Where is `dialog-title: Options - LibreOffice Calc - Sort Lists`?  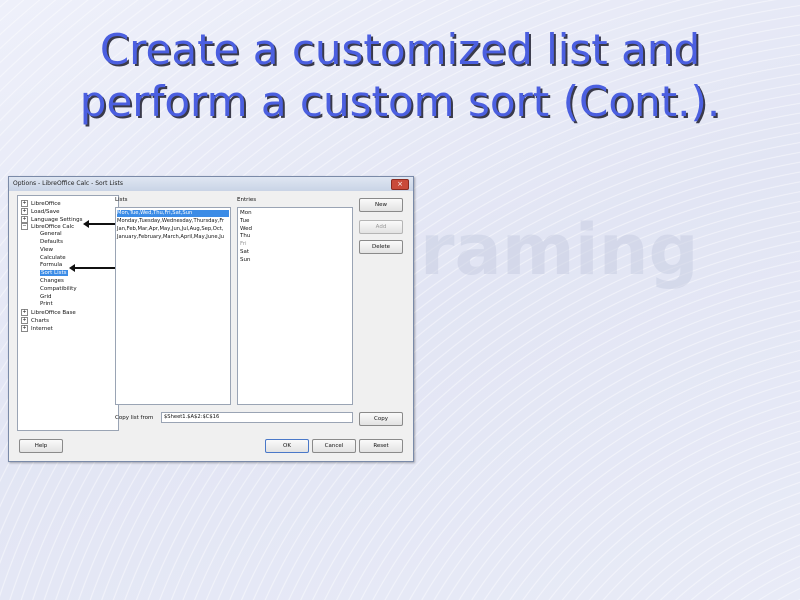
dialog-title: Options - LibreOffice Calc - Sort Lists is located at coordinates (68, 183).